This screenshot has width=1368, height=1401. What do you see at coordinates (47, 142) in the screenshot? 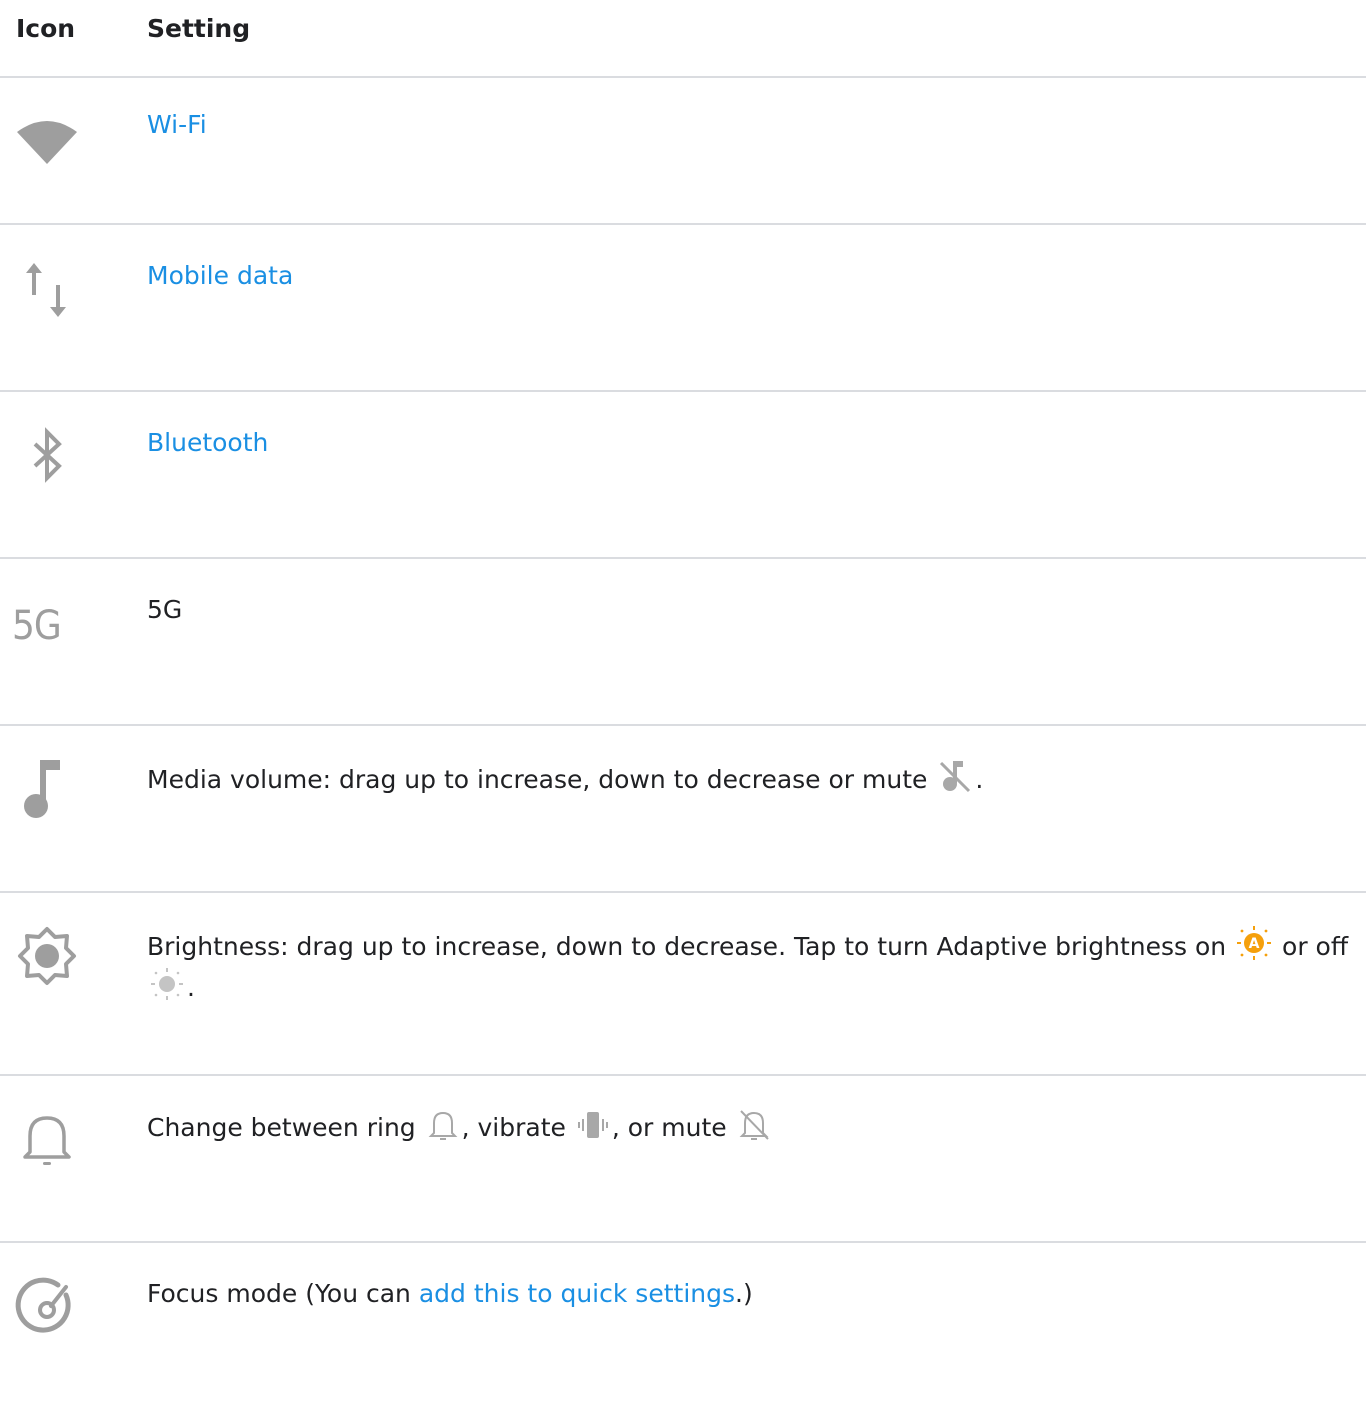
I see `wifi-icon` at bounding box center [47, 142].